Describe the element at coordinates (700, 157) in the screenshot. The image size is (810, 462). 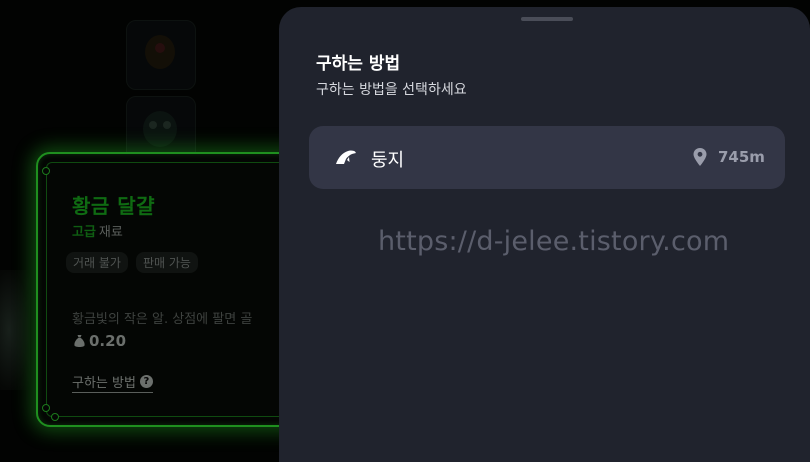
I see `location-pin-icon` at that location.